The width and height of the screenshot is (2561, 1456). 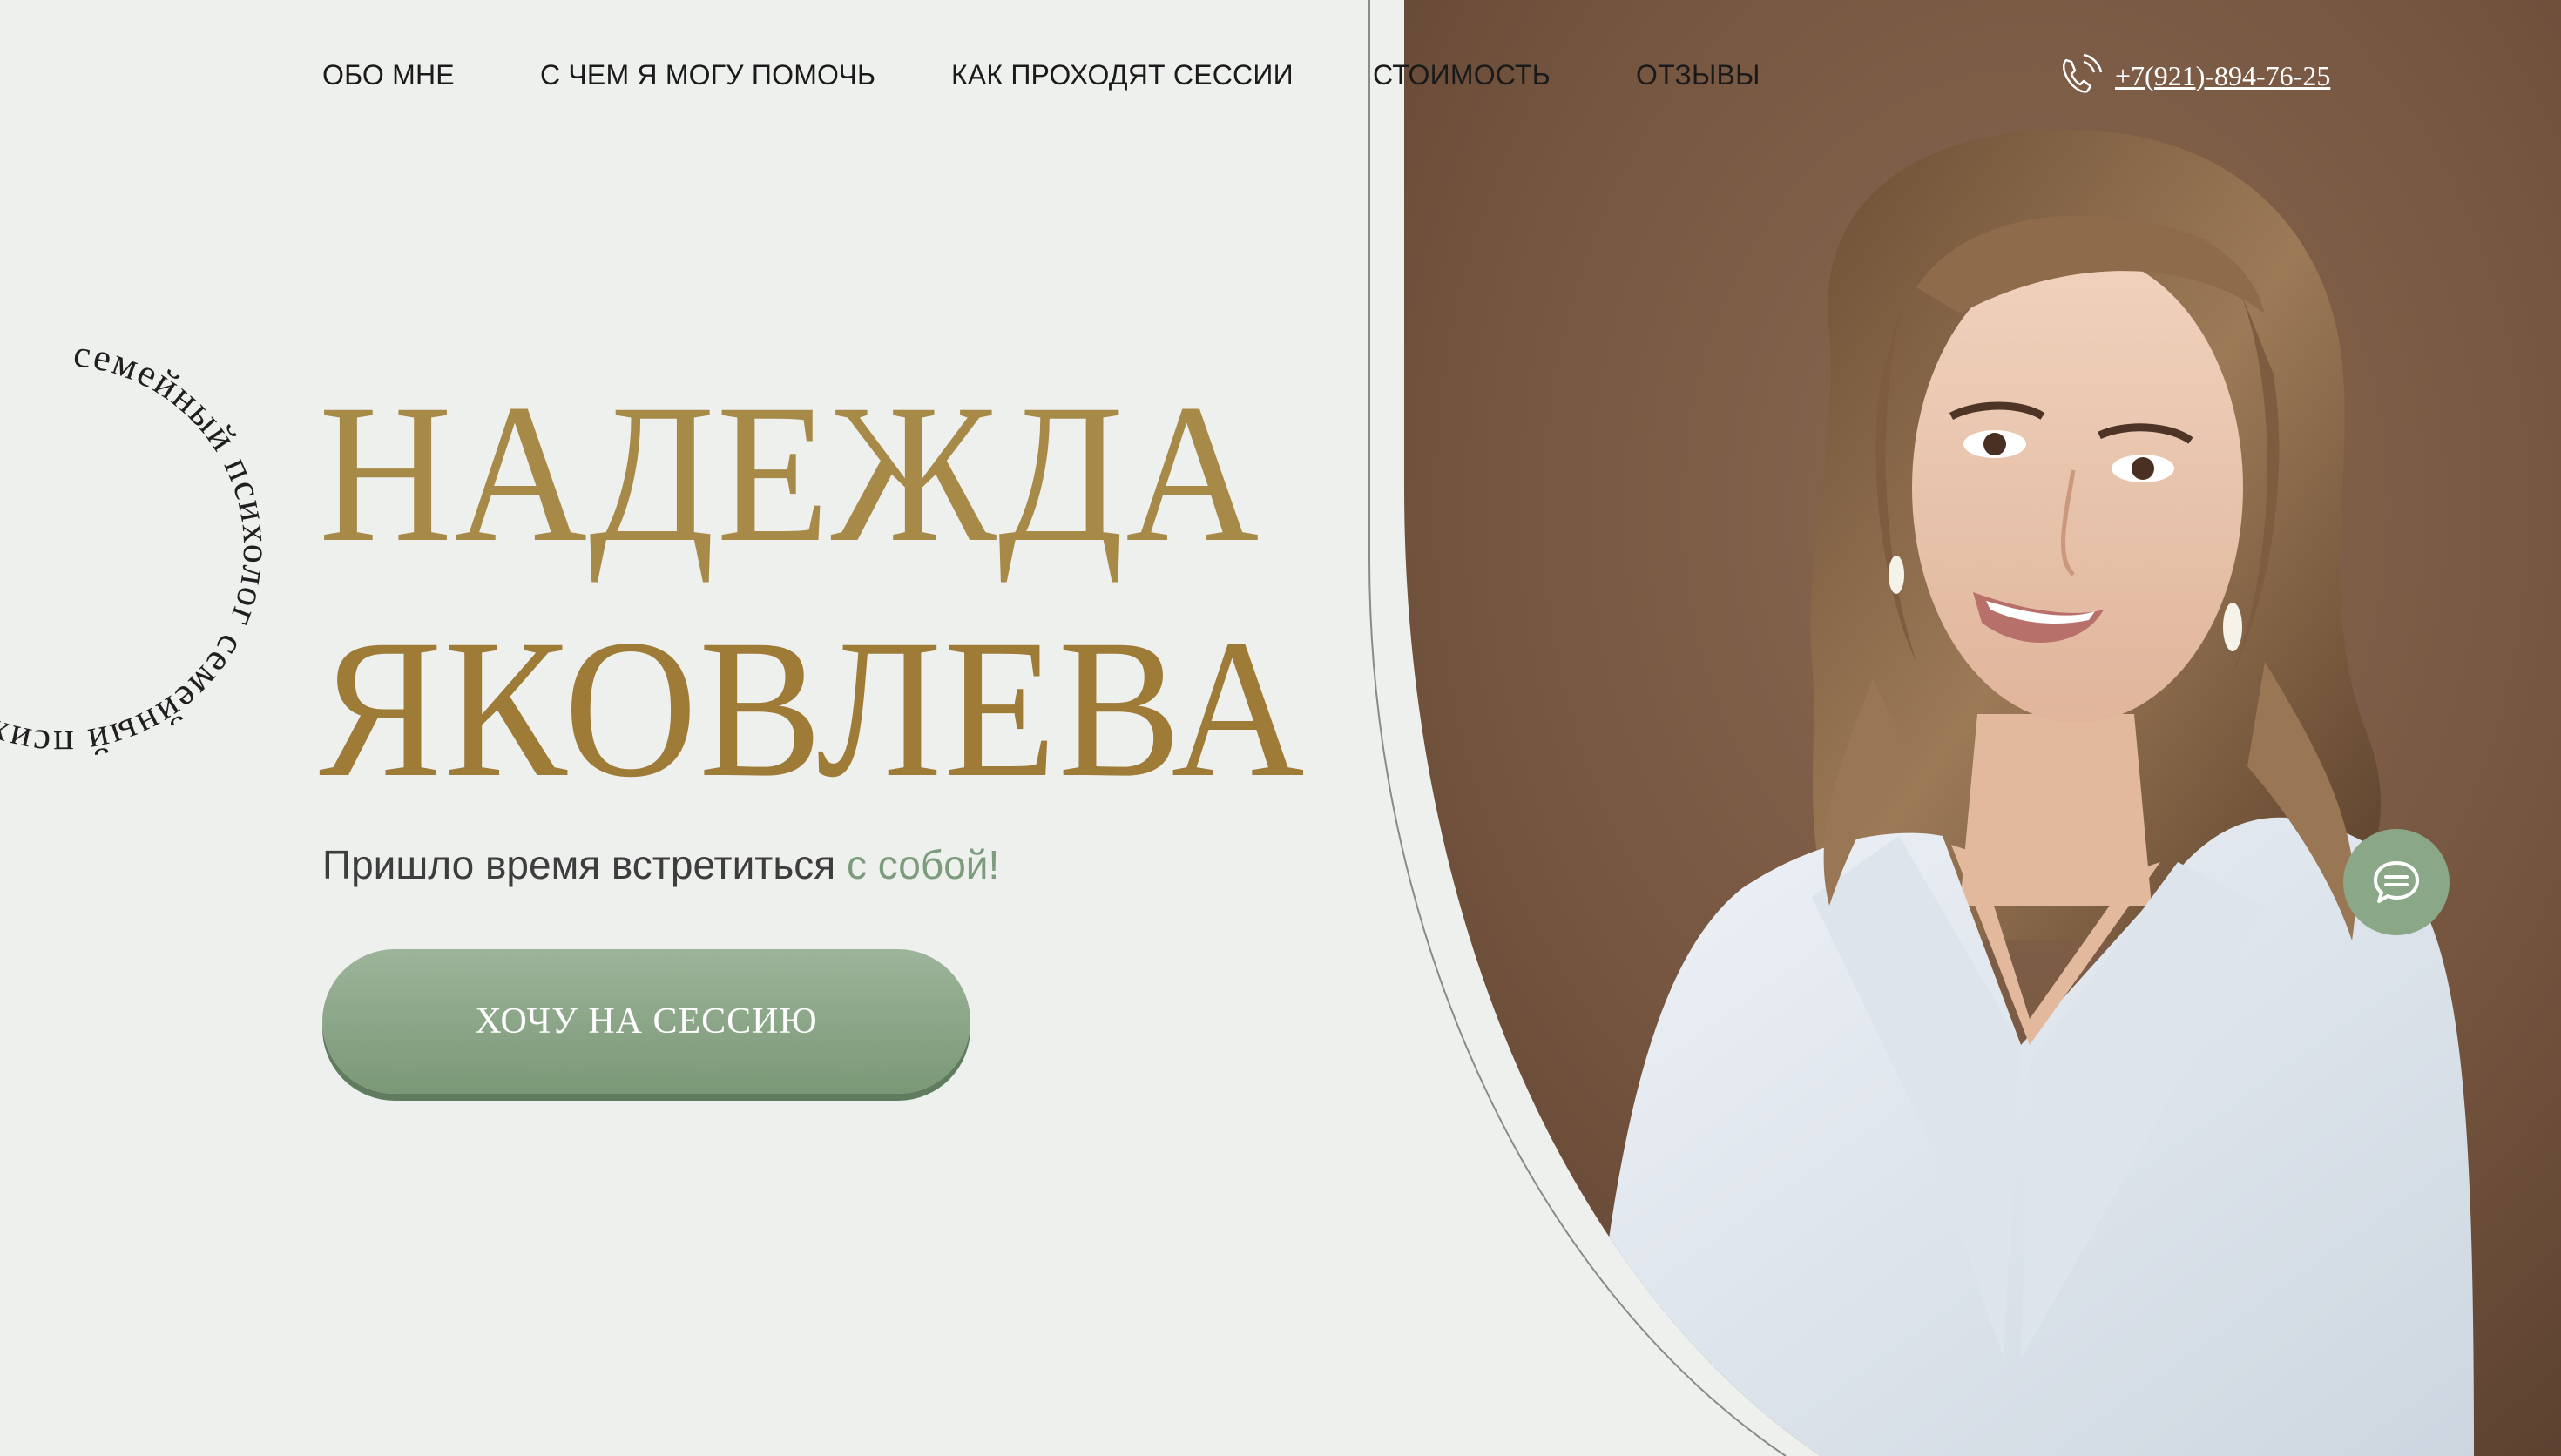 I want to click on phone-icon, so click(x=2083, y=73).